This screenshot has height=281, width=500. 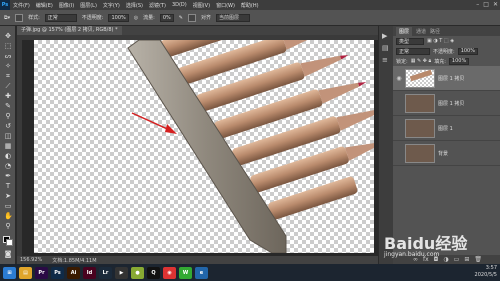 I want to click on new-layer-icon: ⊞, so click(x=466, y=259).